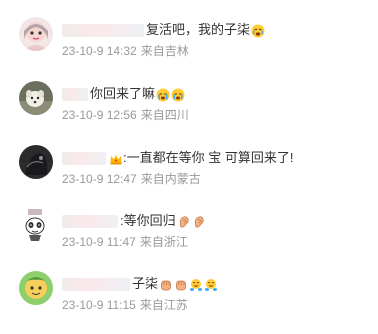 The image size is (378, 334). What do you see at coordinates (99, 51) in the screenshot?
I see `comment-date: 23-10-9 14:32` at bounding box center [99, 51].